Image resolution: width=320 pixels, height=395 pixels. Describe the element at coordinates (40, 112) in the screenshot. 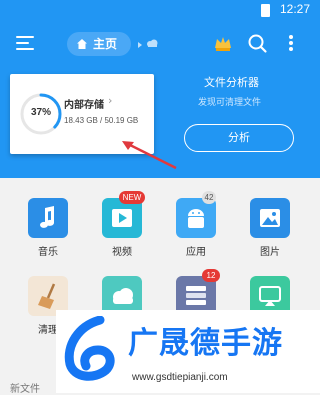

I see `storage-percent: 37%` at that location.